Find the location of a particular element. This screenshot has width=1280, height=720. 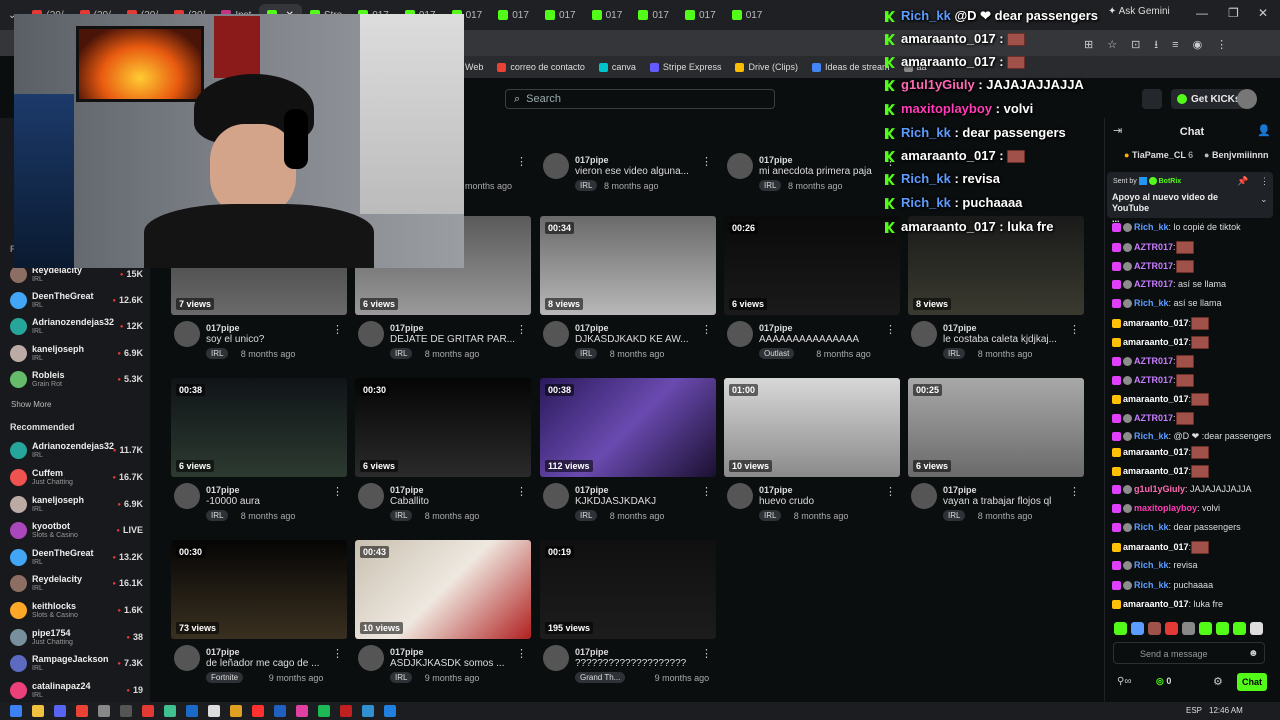

video-title: AAAAAAAAAAAAAAA is located at coordinates (826, 339).